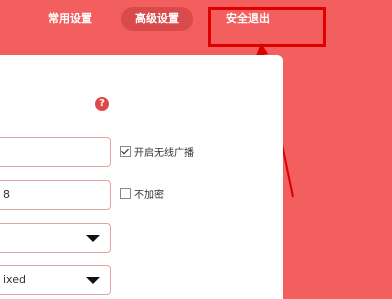  I want to click on nav-advanced-settings: 高级设置, so click(157, 19).